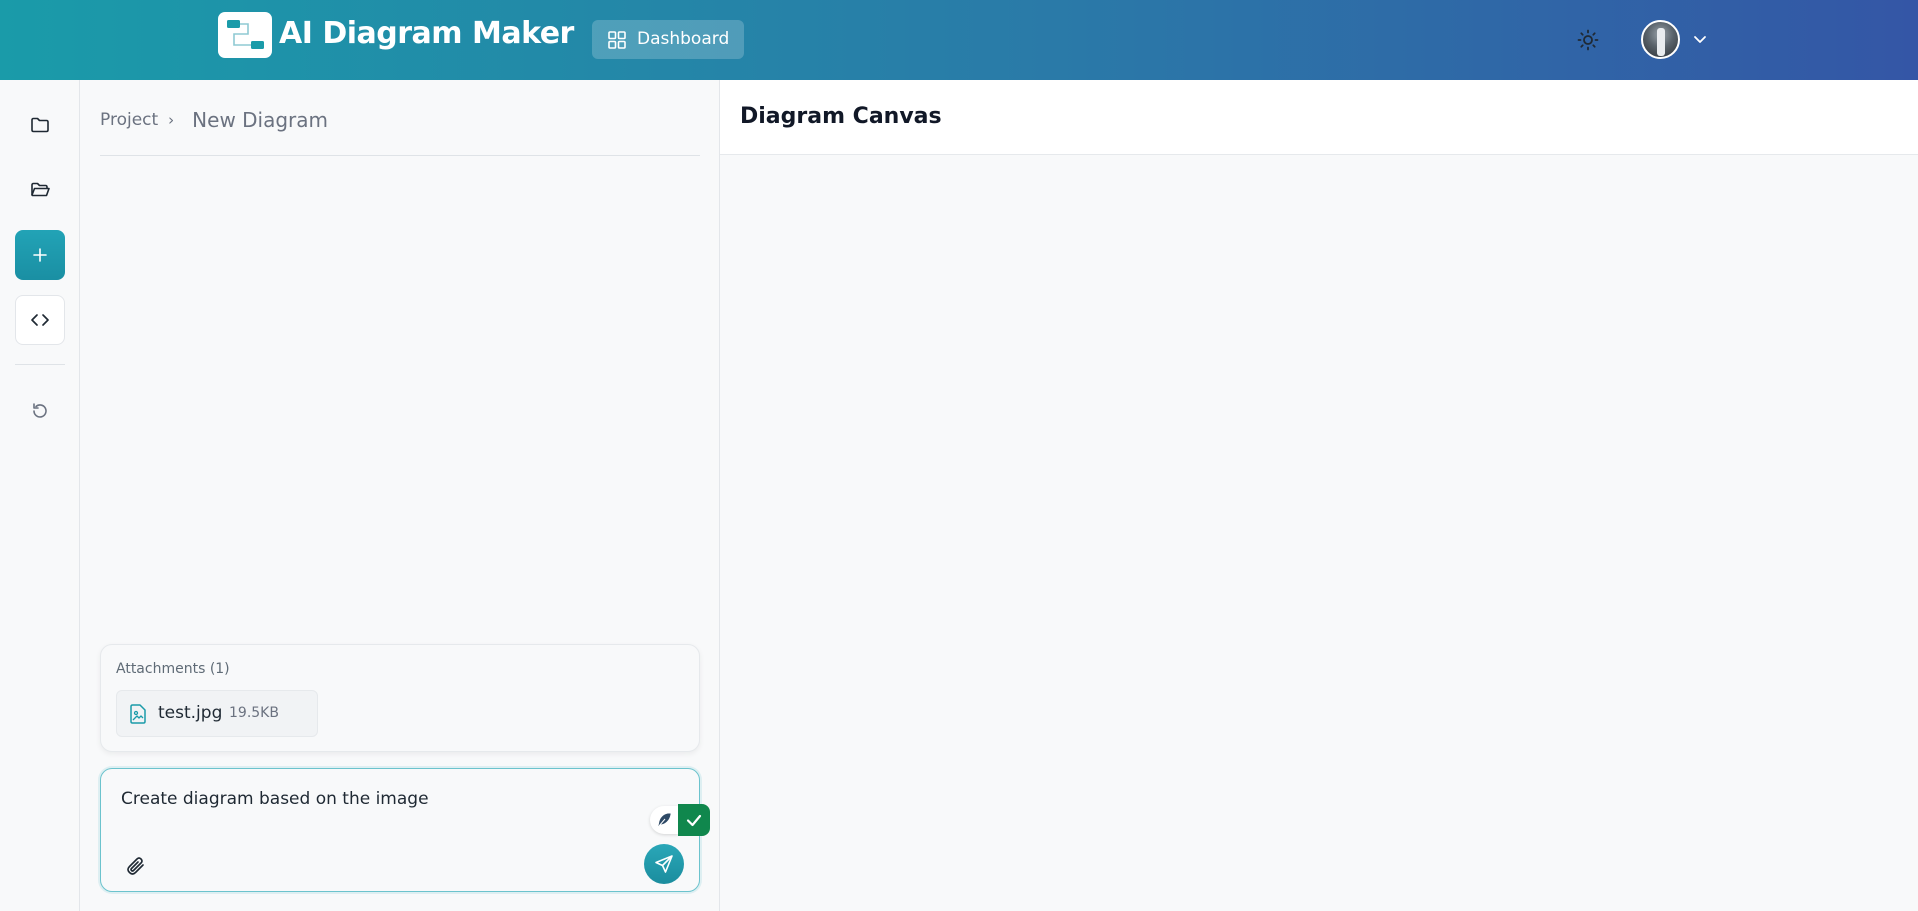 This screenshot has width=1918, height=911. I want to click on paperclip-icon, so click(136, 866).